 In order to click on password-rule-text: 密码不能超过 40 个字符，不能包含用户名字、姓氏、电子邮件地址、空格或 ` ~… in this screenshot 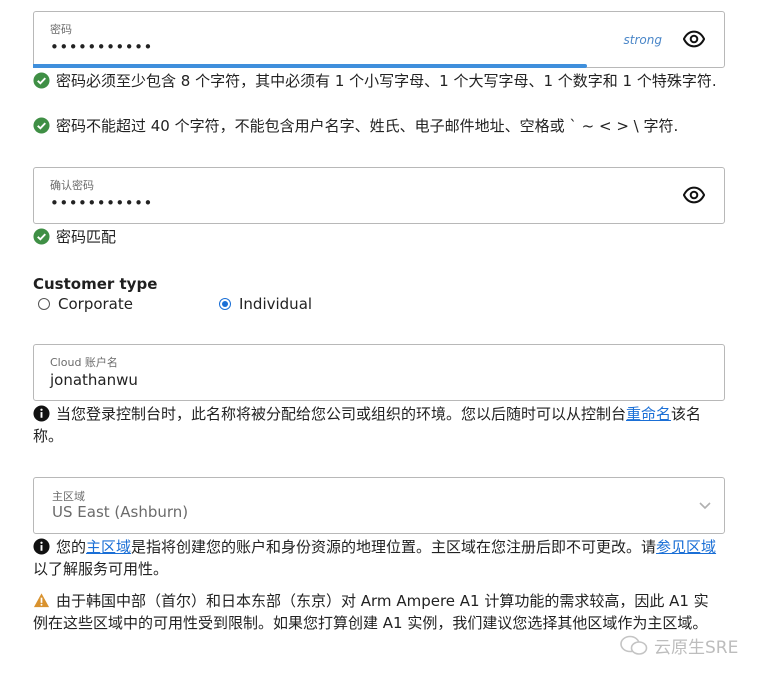, I will do `click(367, 126)`.